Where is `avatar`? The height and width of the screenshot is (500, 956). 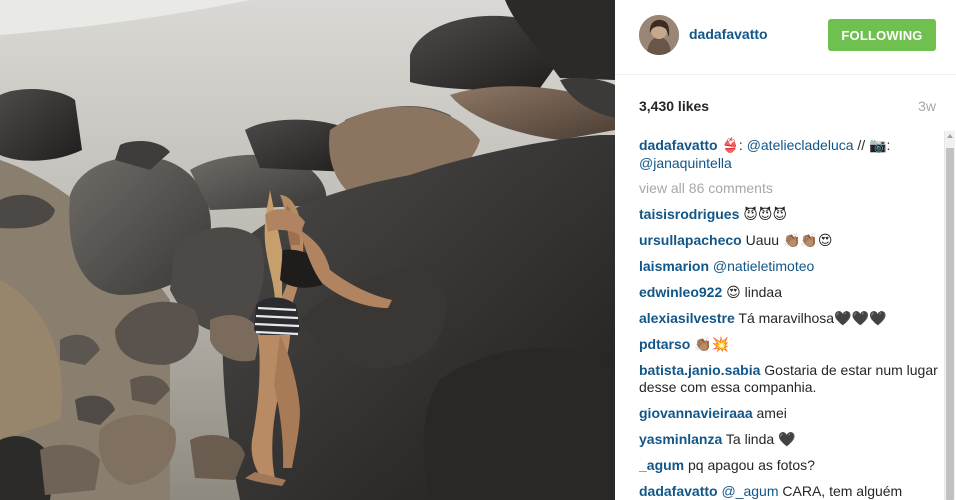
avatar is located at coordinates (659, 35).